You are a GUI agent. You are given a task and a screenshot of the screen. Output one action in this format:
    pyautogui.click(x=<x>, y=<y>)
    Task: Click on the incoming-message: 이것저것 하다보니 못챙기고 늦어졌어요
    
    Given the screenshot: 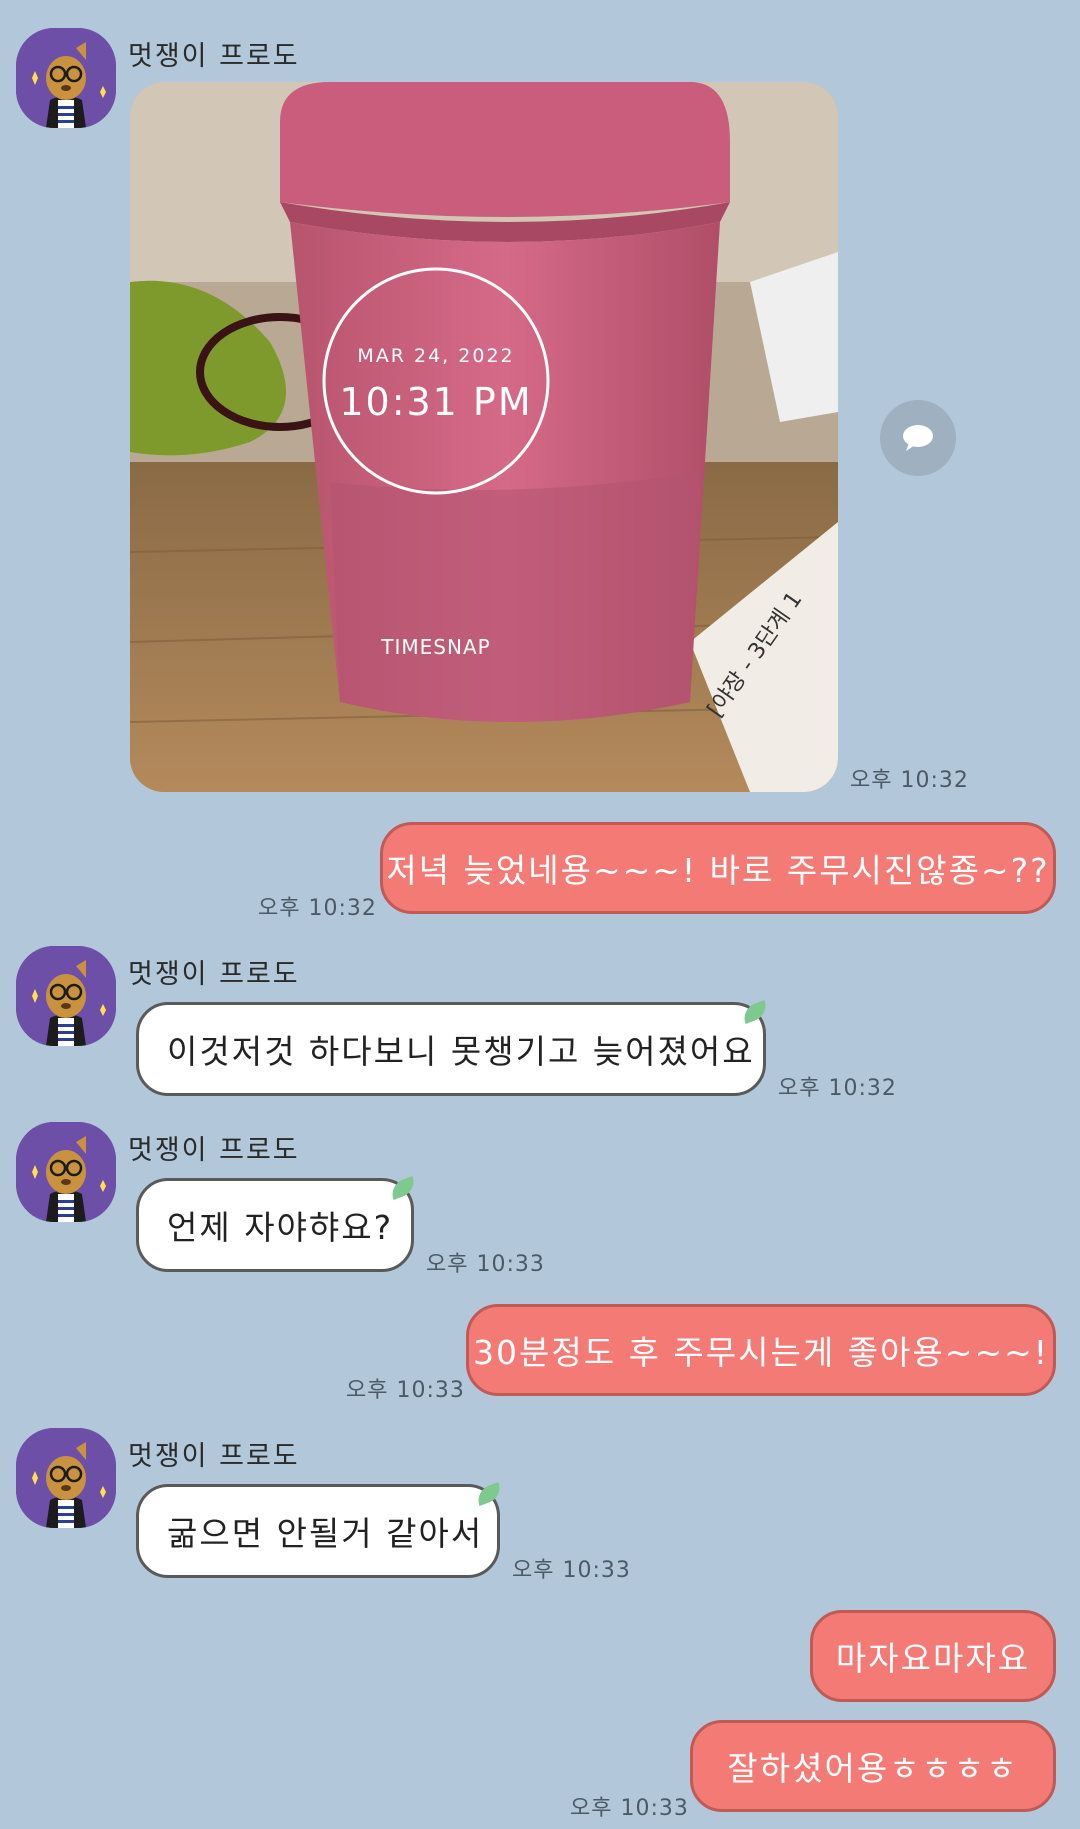 What is the action you would take?
    pyautogui.click(x=451, y=1049)
    